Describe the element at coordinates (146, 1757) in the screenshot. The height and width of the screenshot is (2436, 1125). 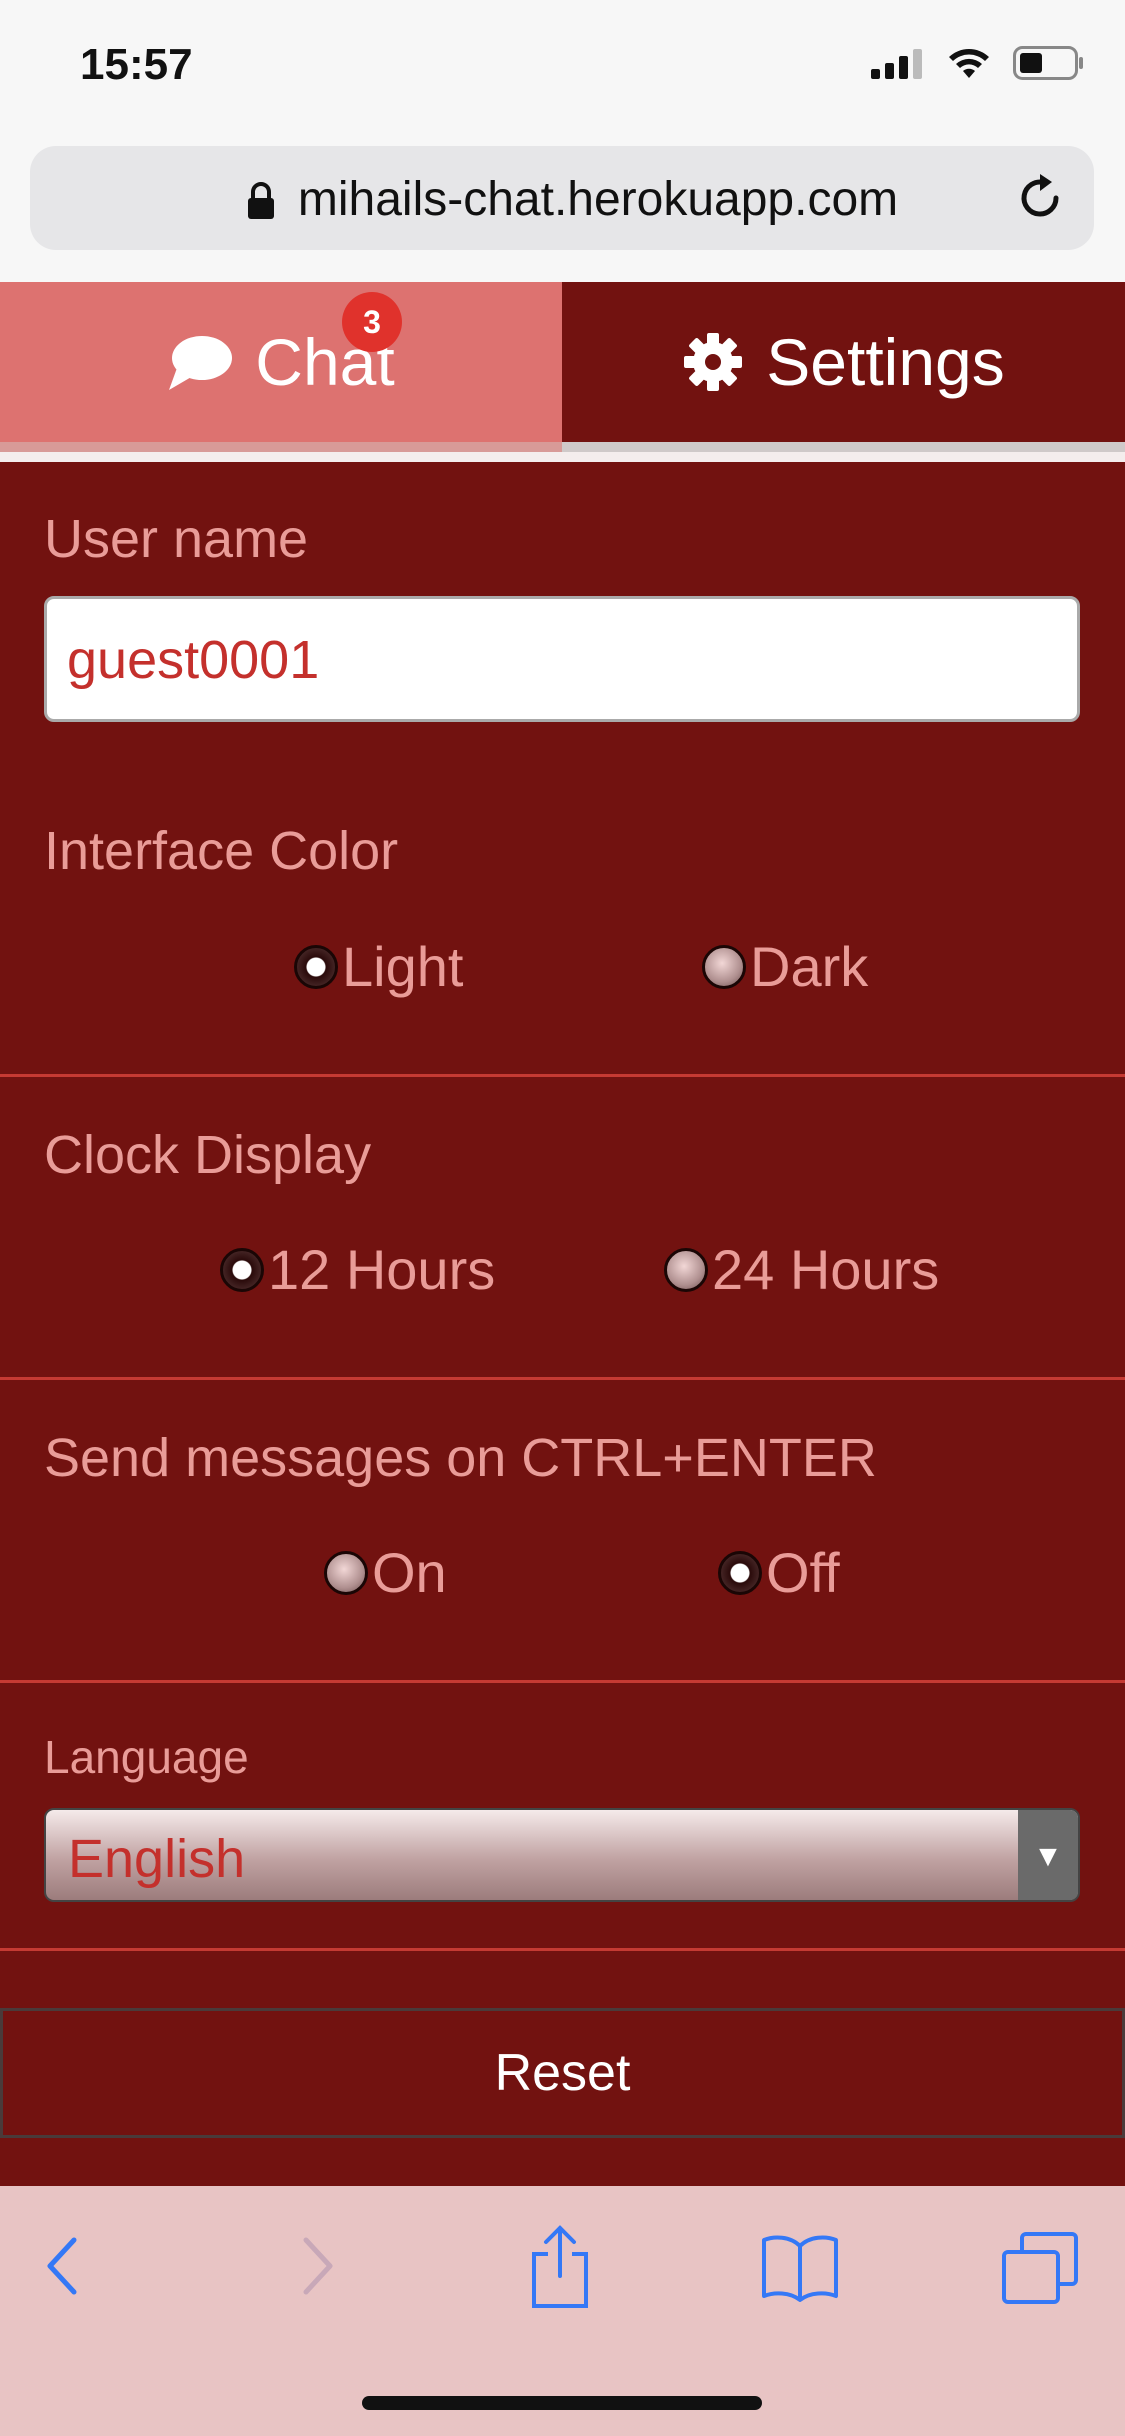
I see `language-label: Language` at that location.